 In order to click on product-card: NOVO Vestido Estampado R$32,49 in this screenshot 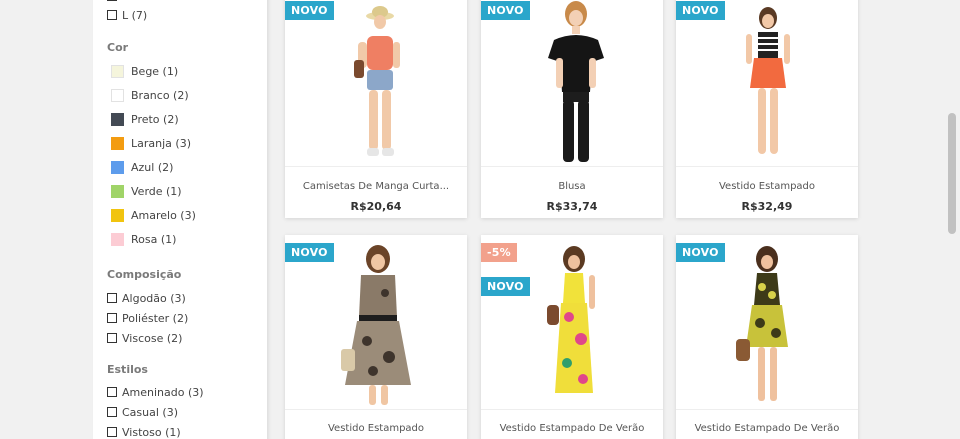, I will do `click(767, 109)`.